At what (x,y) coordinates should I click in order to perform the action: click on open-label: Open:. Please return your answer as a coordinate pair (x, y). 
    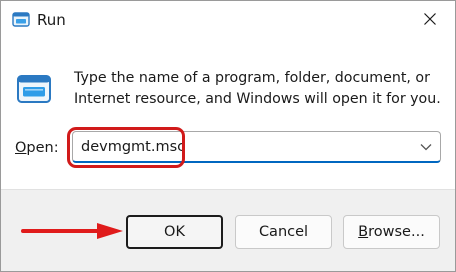
    Looking at the image, I should click on (37, 148).